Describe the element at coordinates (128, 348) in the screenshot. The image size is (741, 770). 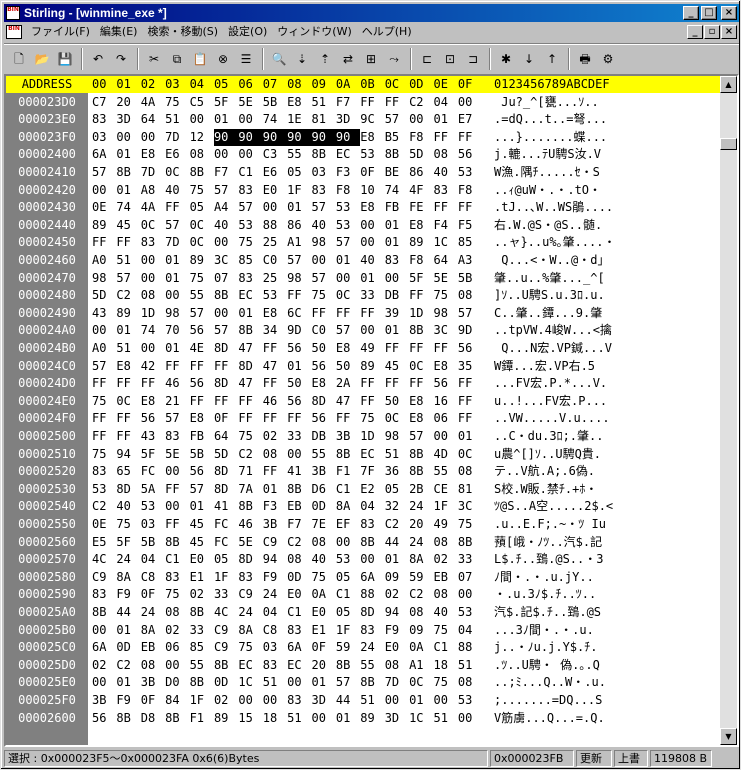
I see `byte-cell: 51` at that location.